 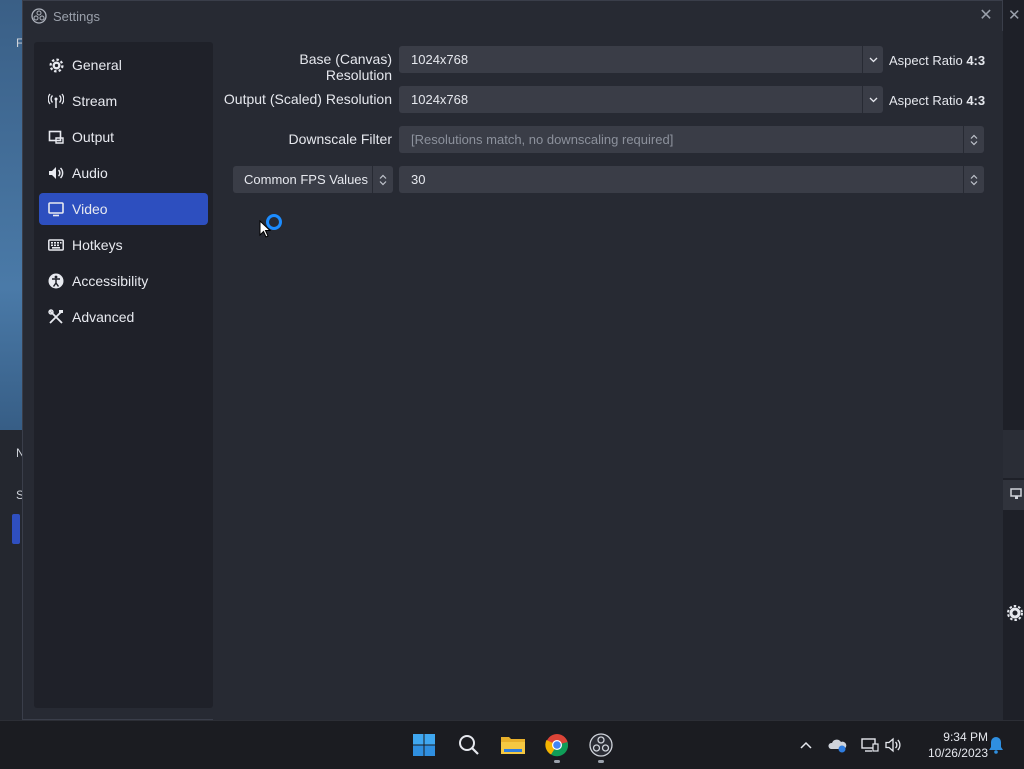 I want to click on taskbar: 9:34 PM 10/26/2023, so click(x=512, y=744).